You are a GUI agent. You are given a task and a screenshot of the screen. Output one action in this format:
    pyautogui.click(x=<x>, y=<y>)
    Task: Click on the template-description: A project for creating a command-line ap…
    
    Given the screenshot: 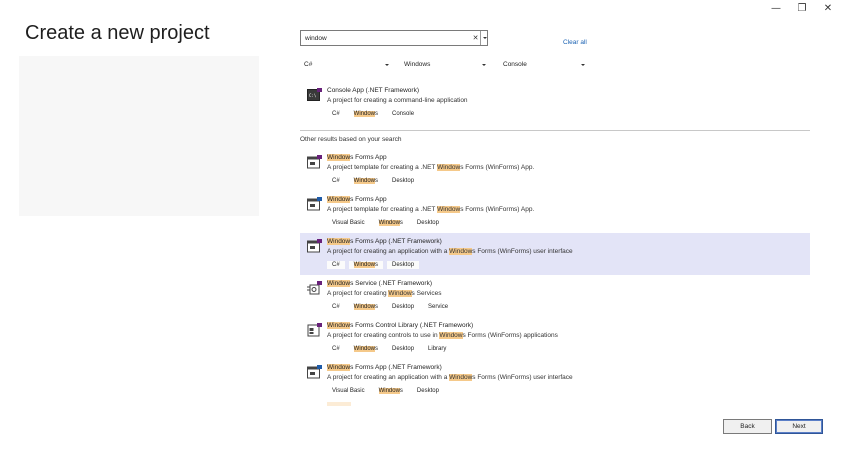 What is the action you would take?
    pyautogui.click(x=397, y=100)
    